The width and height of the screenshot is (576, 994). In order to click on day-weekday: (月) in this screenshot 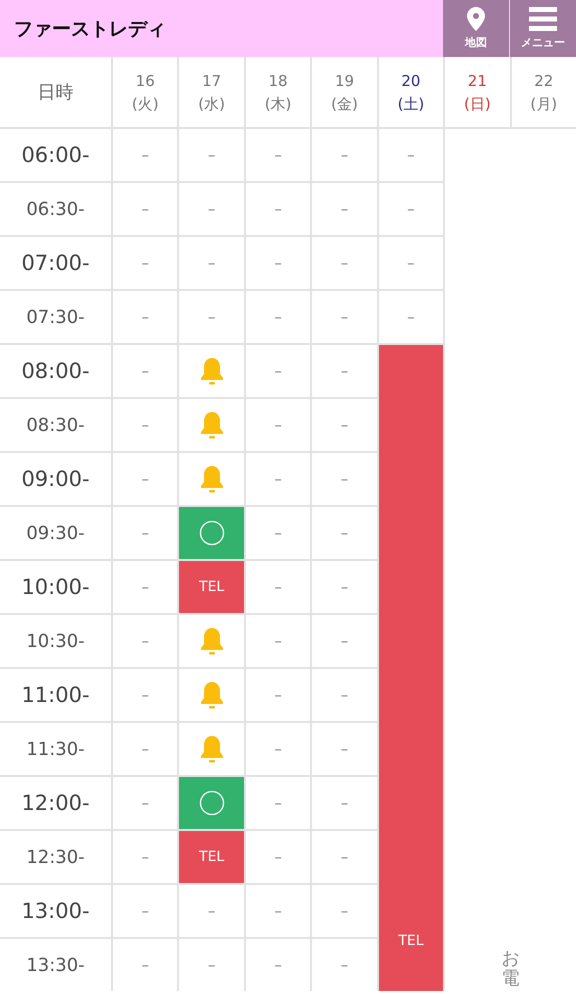, I will do `click(544, 104)`.